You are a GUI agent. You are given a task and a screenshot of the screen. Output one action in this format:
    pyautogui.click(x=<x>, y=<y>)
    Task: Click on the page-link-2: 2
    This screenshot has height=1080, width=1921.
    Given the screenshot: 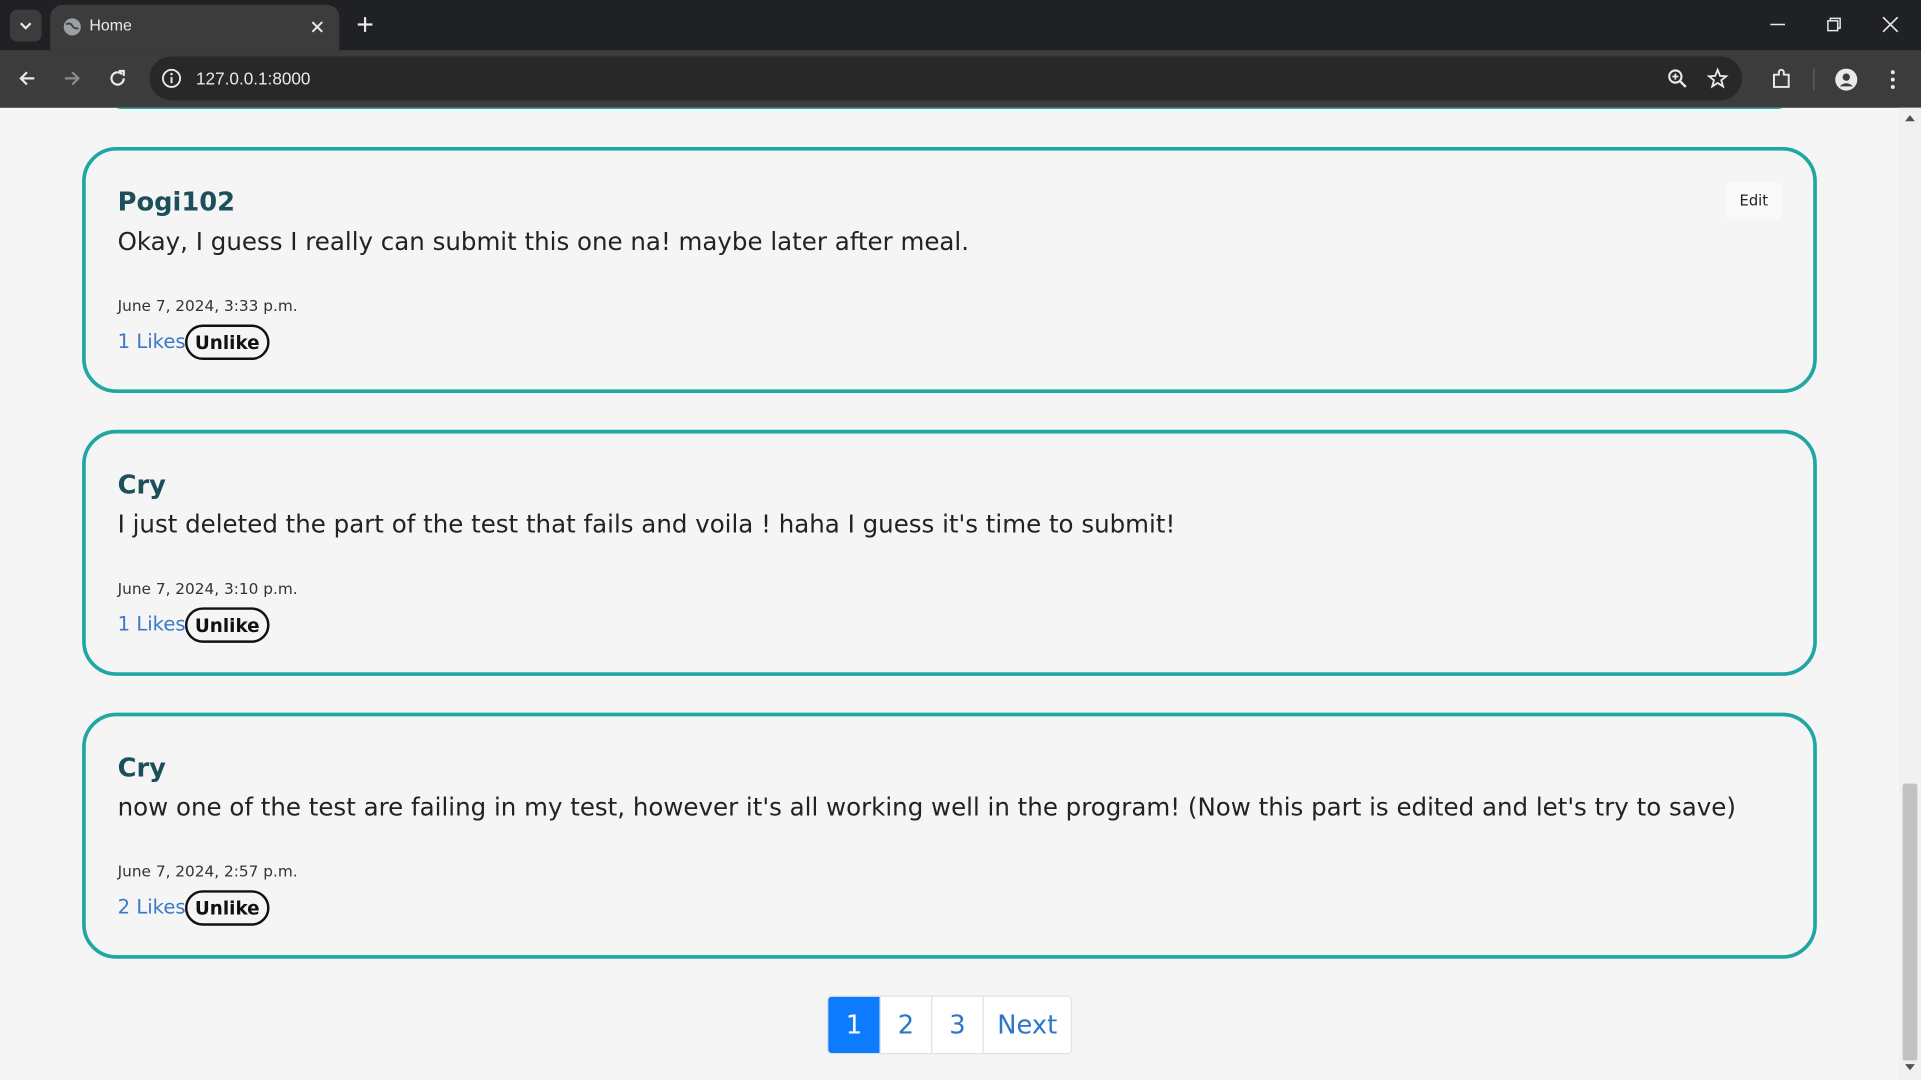 What is the action you would take?
    pyautogui.click(x=905, y=1025)
    